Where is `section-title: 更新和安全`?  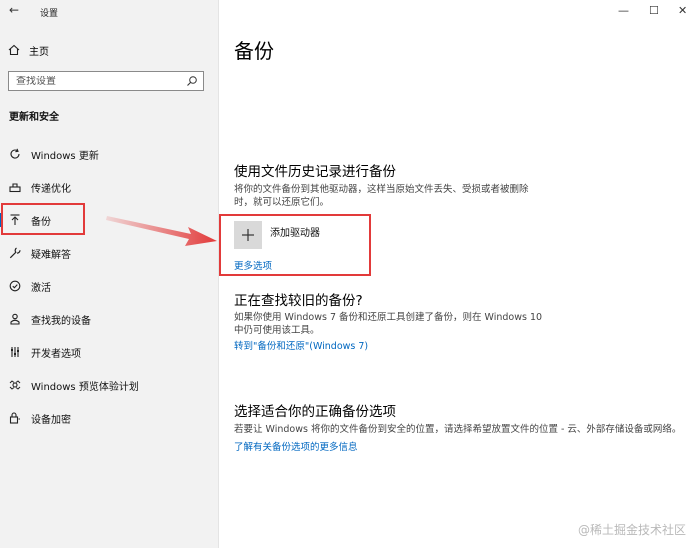
section-title: 更新和安全 is located at coordinates (34, 117).